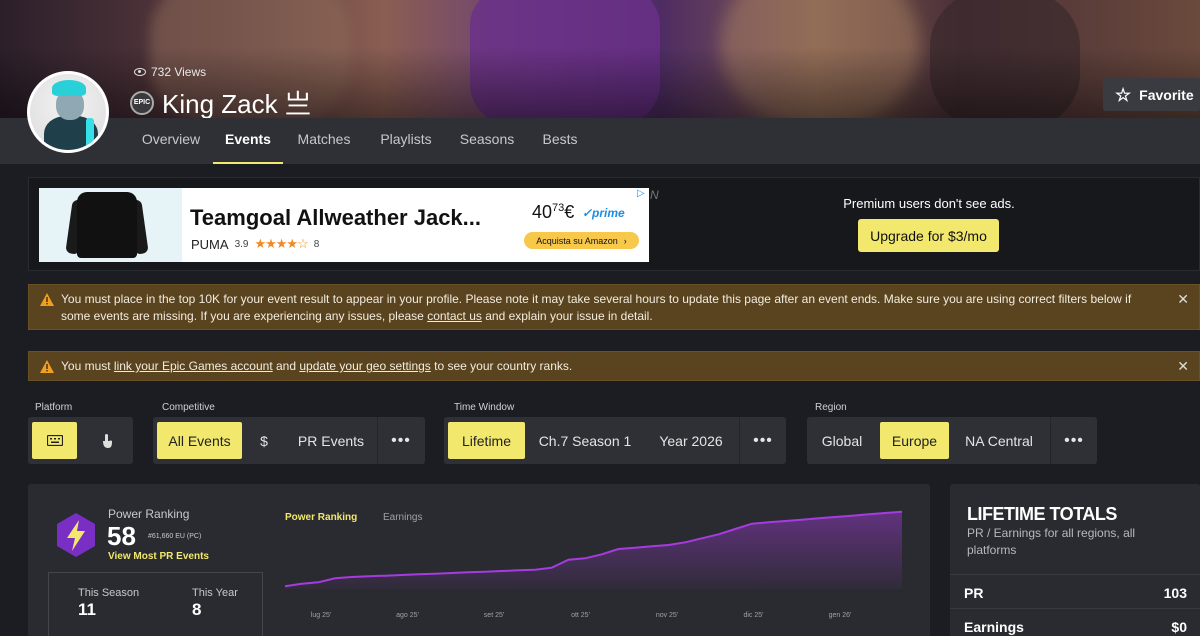  What do you see at coordinates (110, 225) in the screenshot?
I see `product-image` at bounding box center [110, 225].